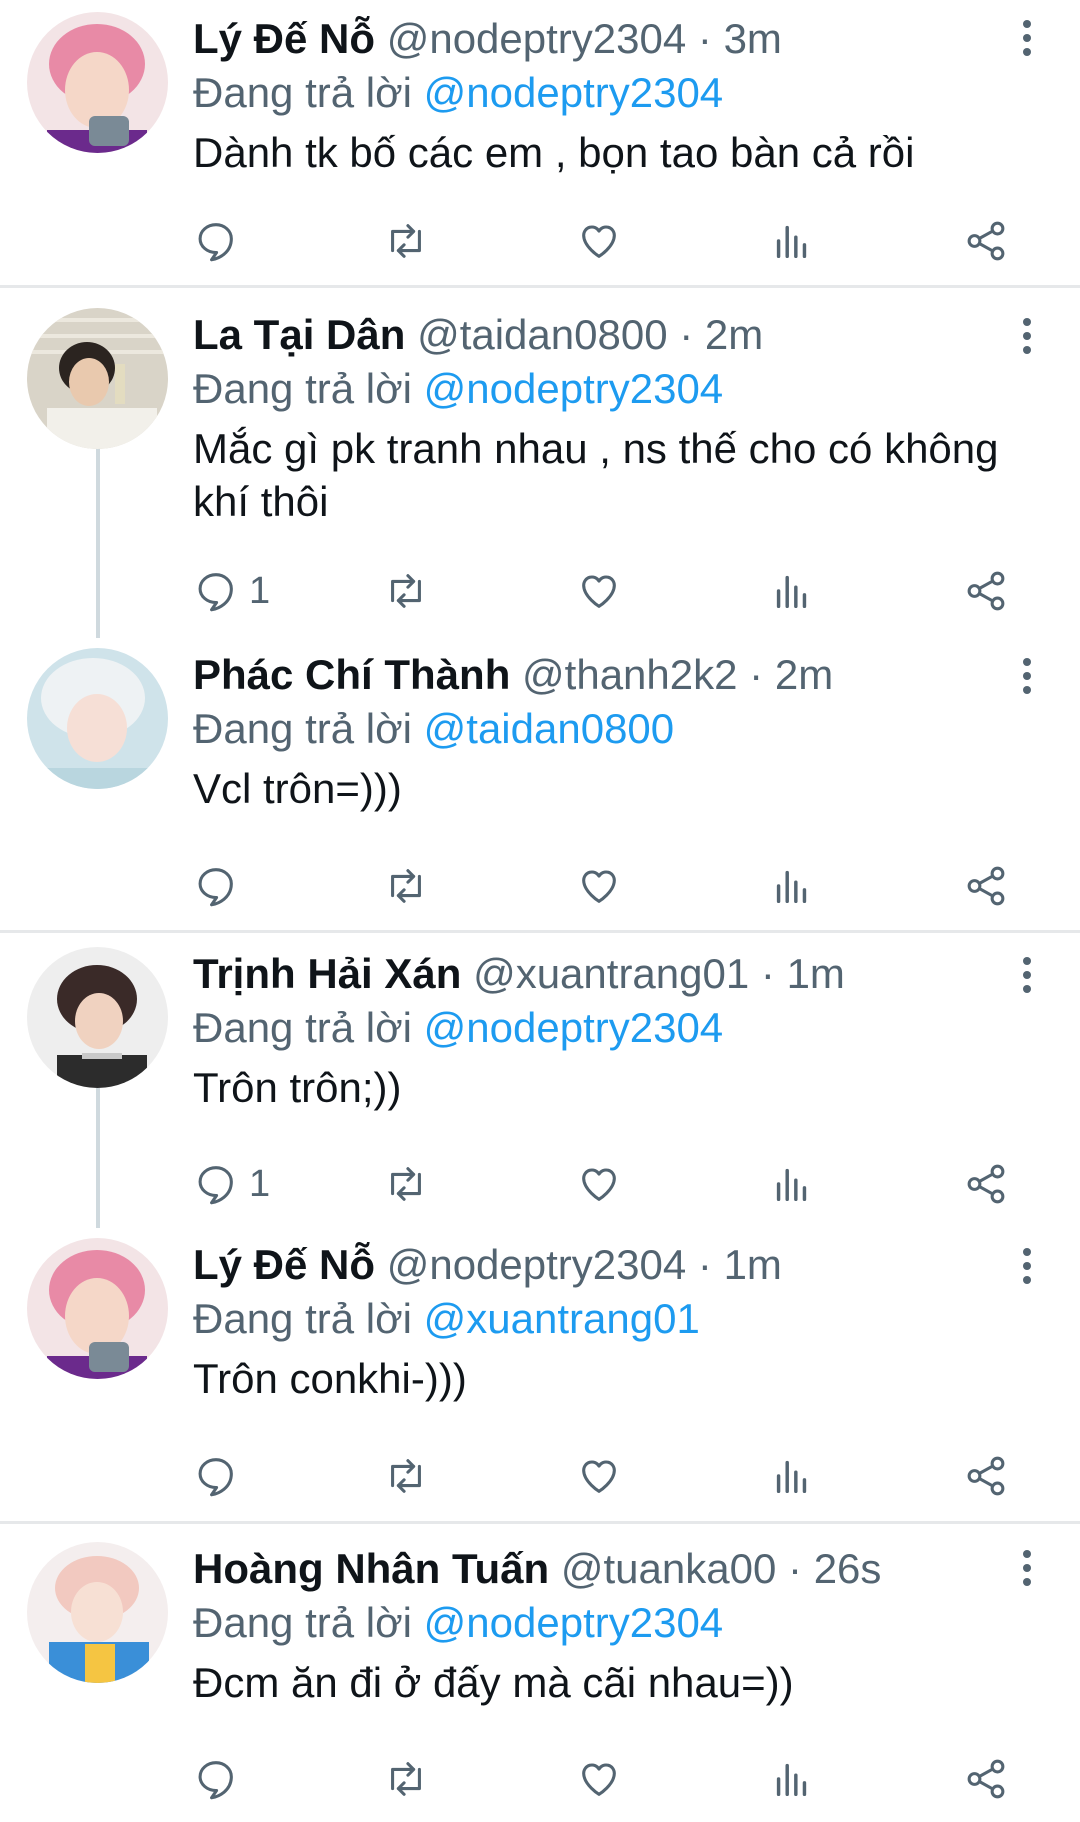  What do you see at coordinates (562, 1318) in the screenshot?
I see `reply-mention: @xuantrang01` at bounding box center [562, 1318].